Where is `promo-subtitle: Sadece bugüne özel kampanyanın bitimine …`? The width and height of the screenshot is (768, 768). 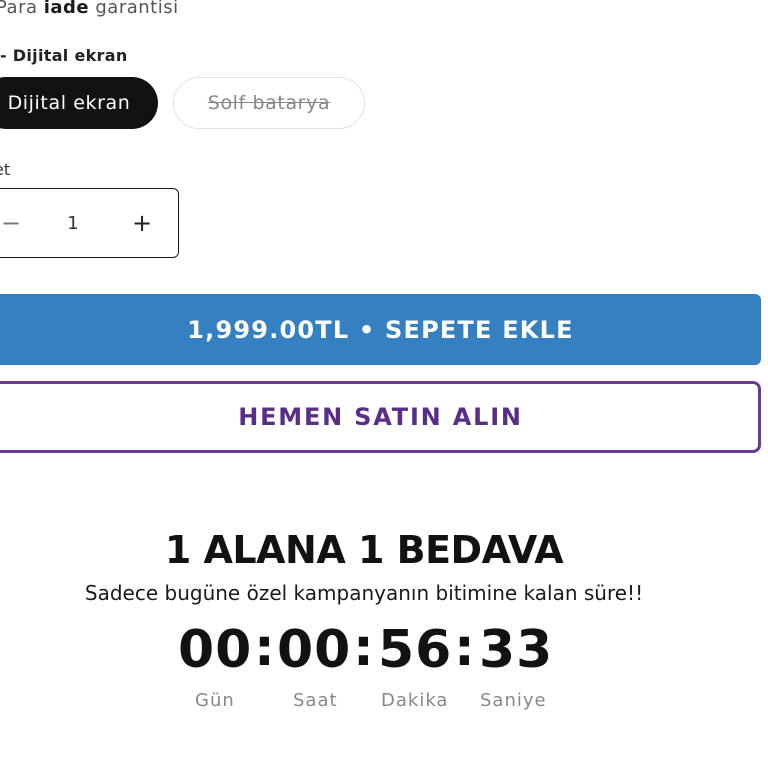
promo-subtitle: Sadece bugüne özel kampanyanın bitimine … is located at coordinates (364, 593).